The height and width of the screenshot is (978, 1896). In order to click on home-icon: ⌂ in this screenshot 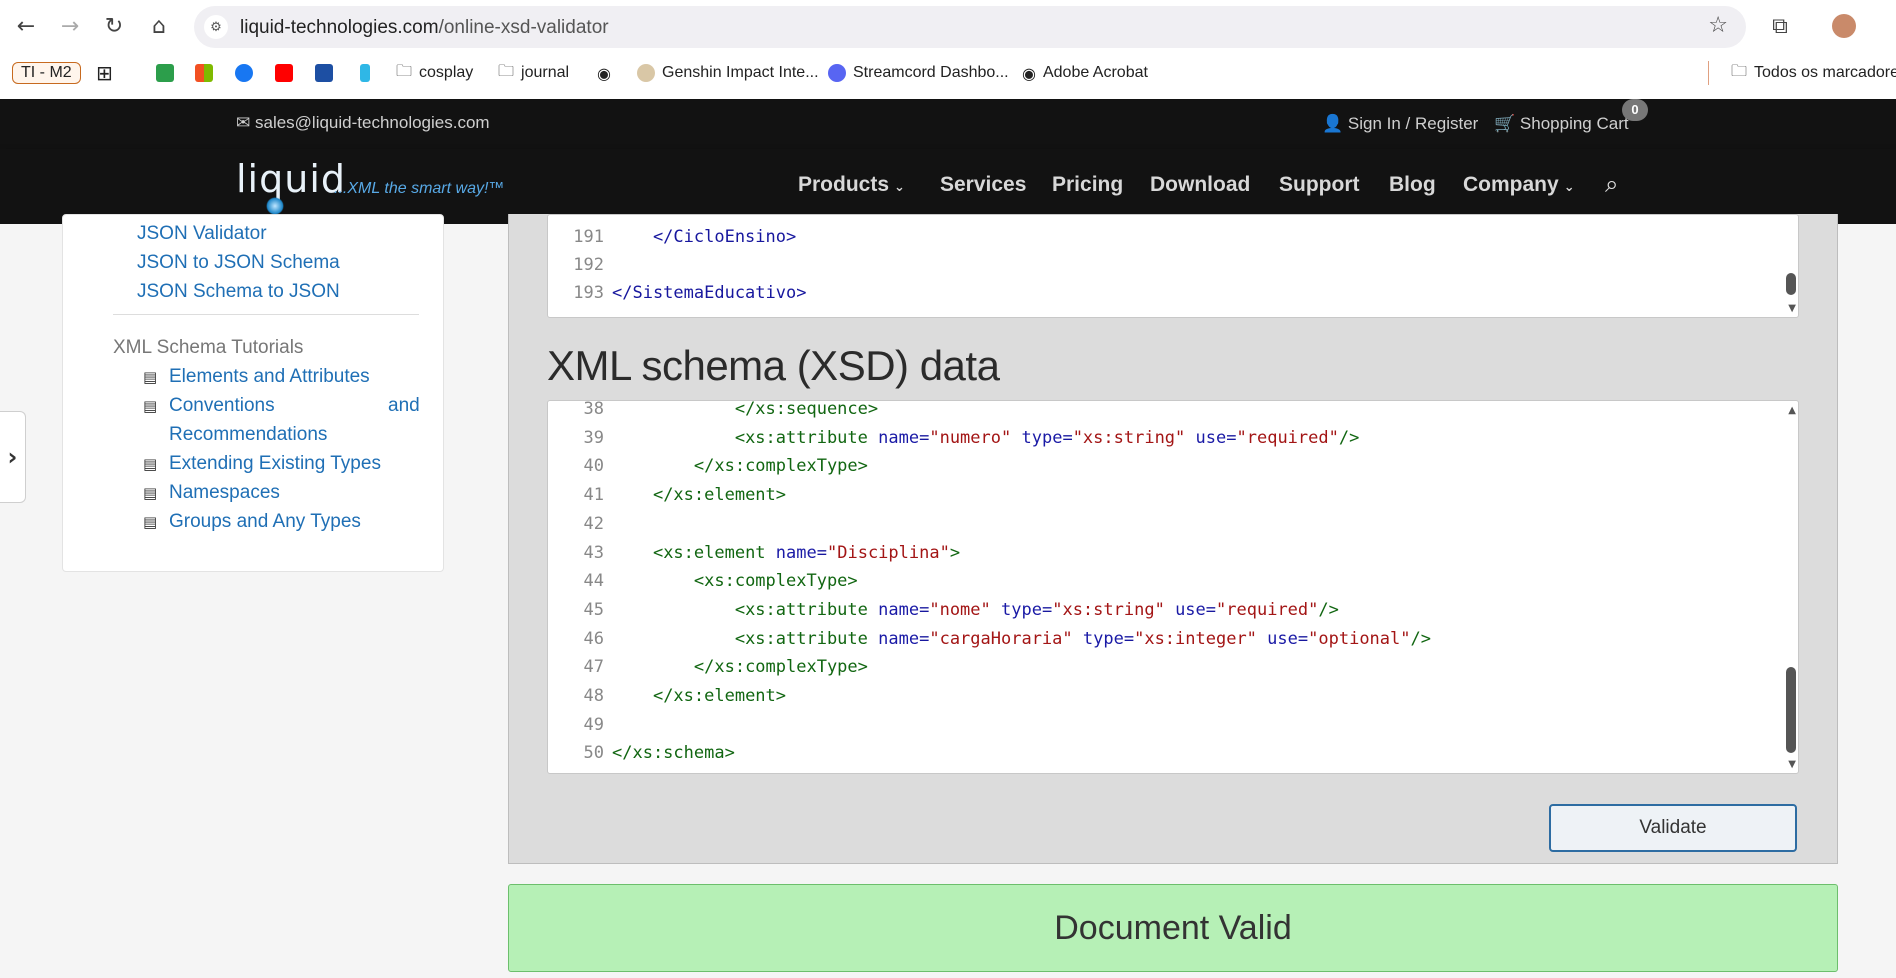, I will do `click(159, 26)`.